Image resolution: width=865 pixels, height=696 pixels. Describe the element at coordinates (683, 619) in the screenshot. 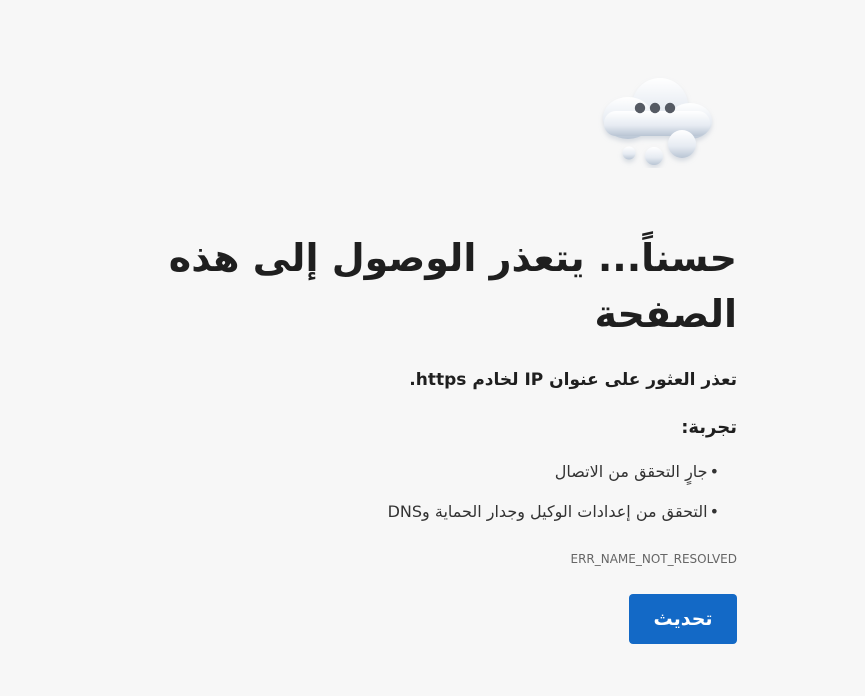

I see `refresh-button: تحديث` at that location.